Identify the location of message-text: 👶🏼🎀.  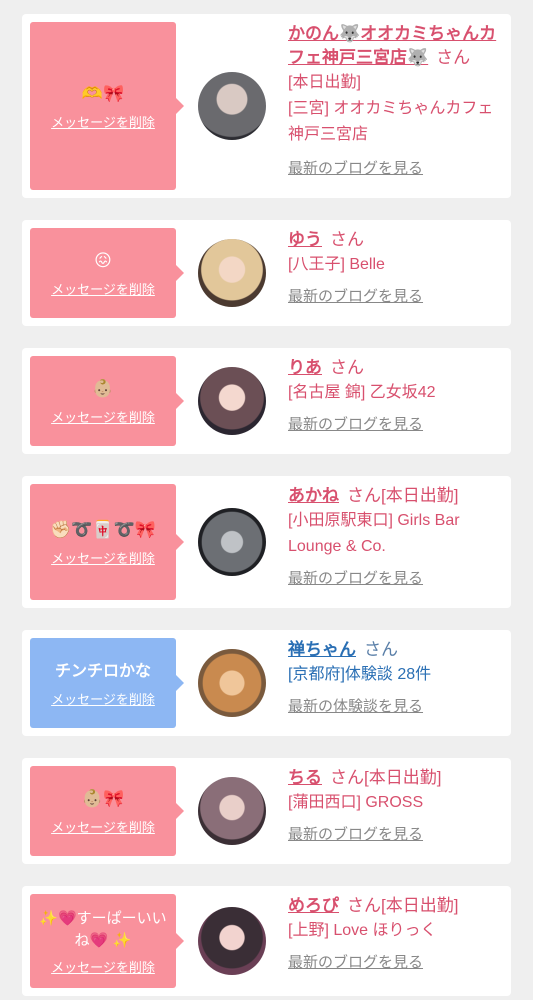
(103, 798).